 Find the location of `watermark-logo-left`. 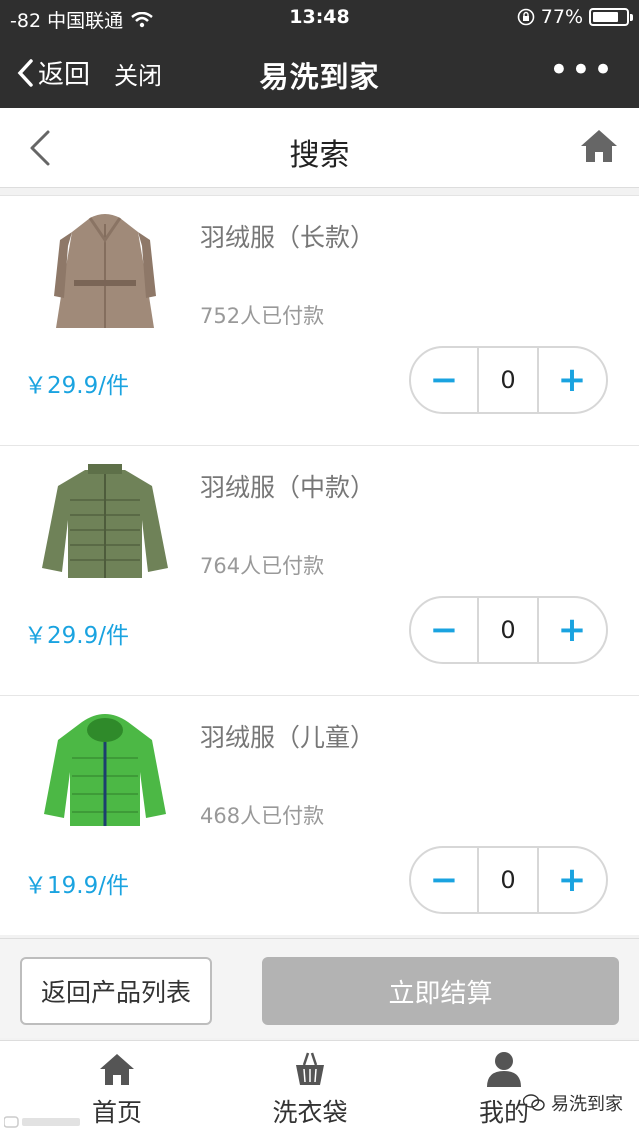

watermark-logo-left is located at coordinates (42, 1122).